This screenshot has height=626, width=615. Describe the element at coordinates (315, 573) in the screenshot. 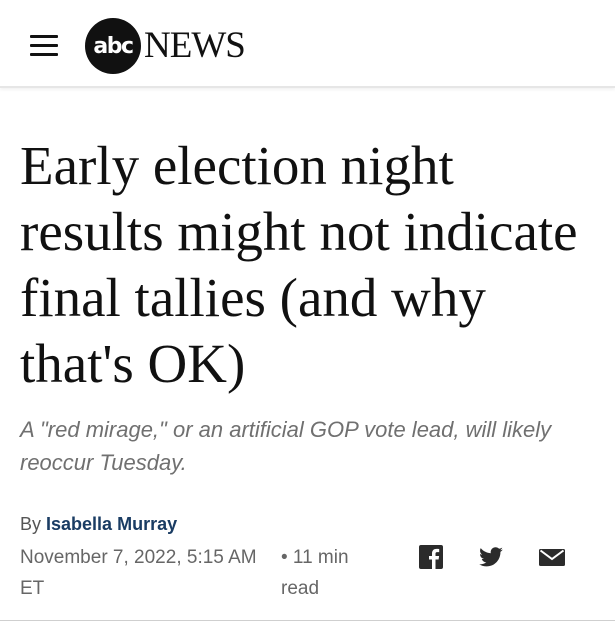

I see `read-time: • 11 min read` at that location.